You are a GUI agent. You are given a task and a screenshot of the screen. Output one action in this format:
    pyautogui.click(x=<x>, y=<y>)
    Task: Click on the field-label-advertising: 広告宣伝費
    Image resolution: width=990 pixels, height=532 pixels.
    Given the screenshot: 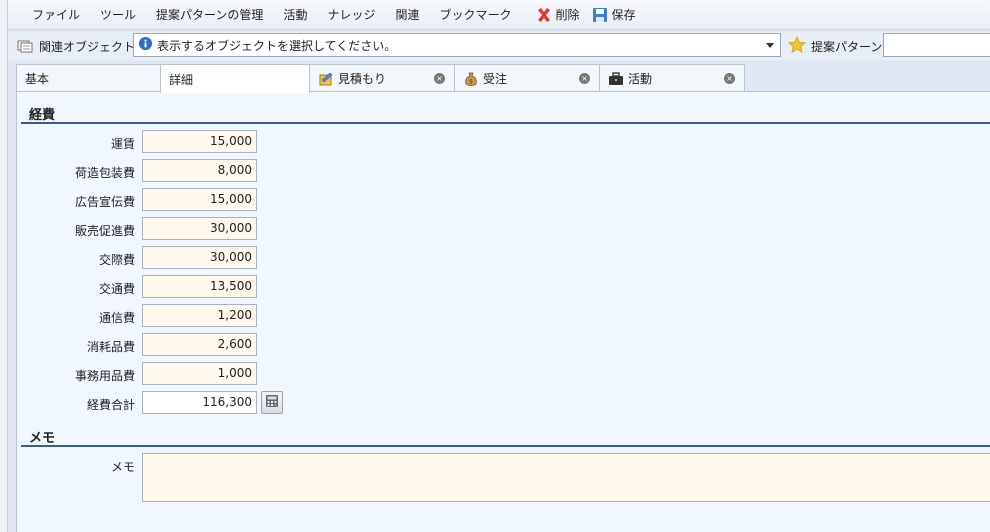 What is the action you would take?
    pyautogui.click(x=104, y=202)
    